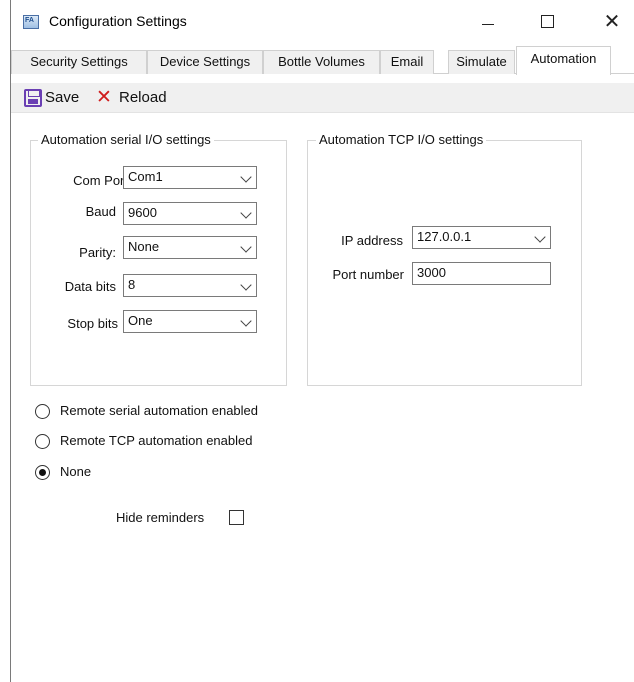 The width and height of the screenshot is (634, 682). Describe the element at coordinates (322, 98) in the screenshot. I see `toolbar: Save ✕ Reload` at that location.